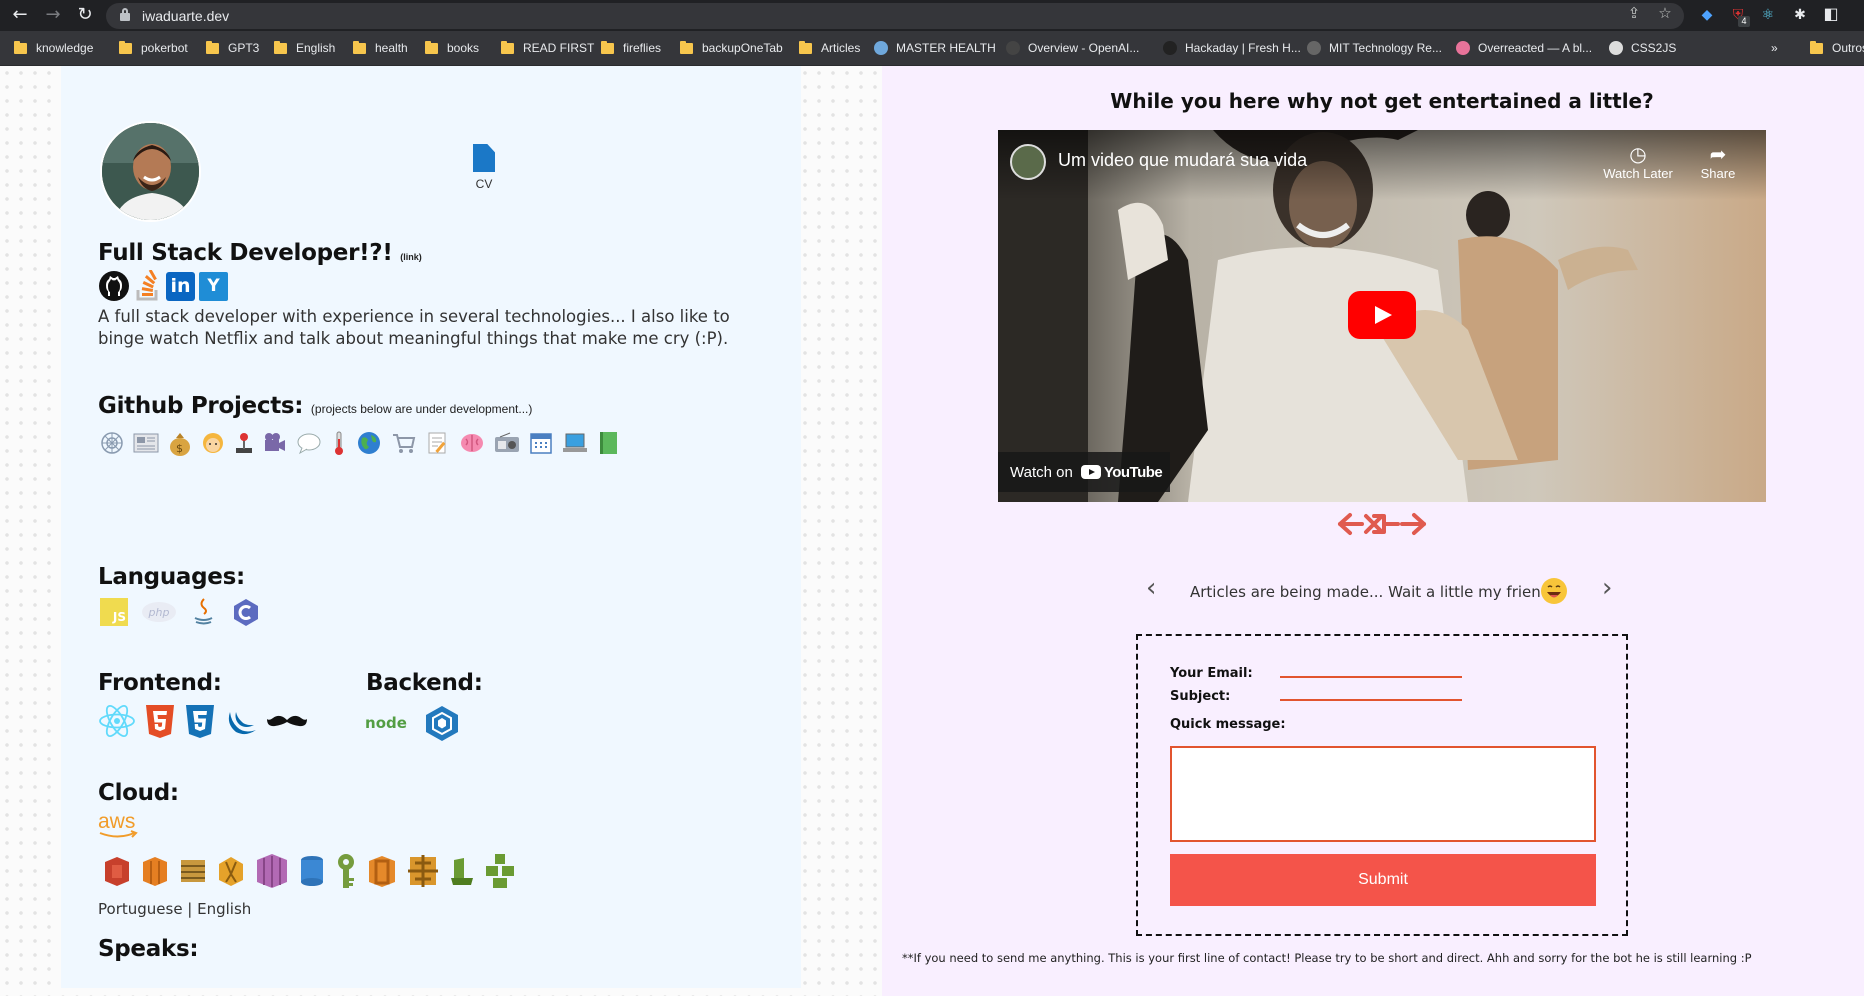 This screenshot has height=996, width=1864. Describe the element at coordinates (1642, 48) in the screenshot. I see `bookmark-css2js: CSS2JS` at that location.